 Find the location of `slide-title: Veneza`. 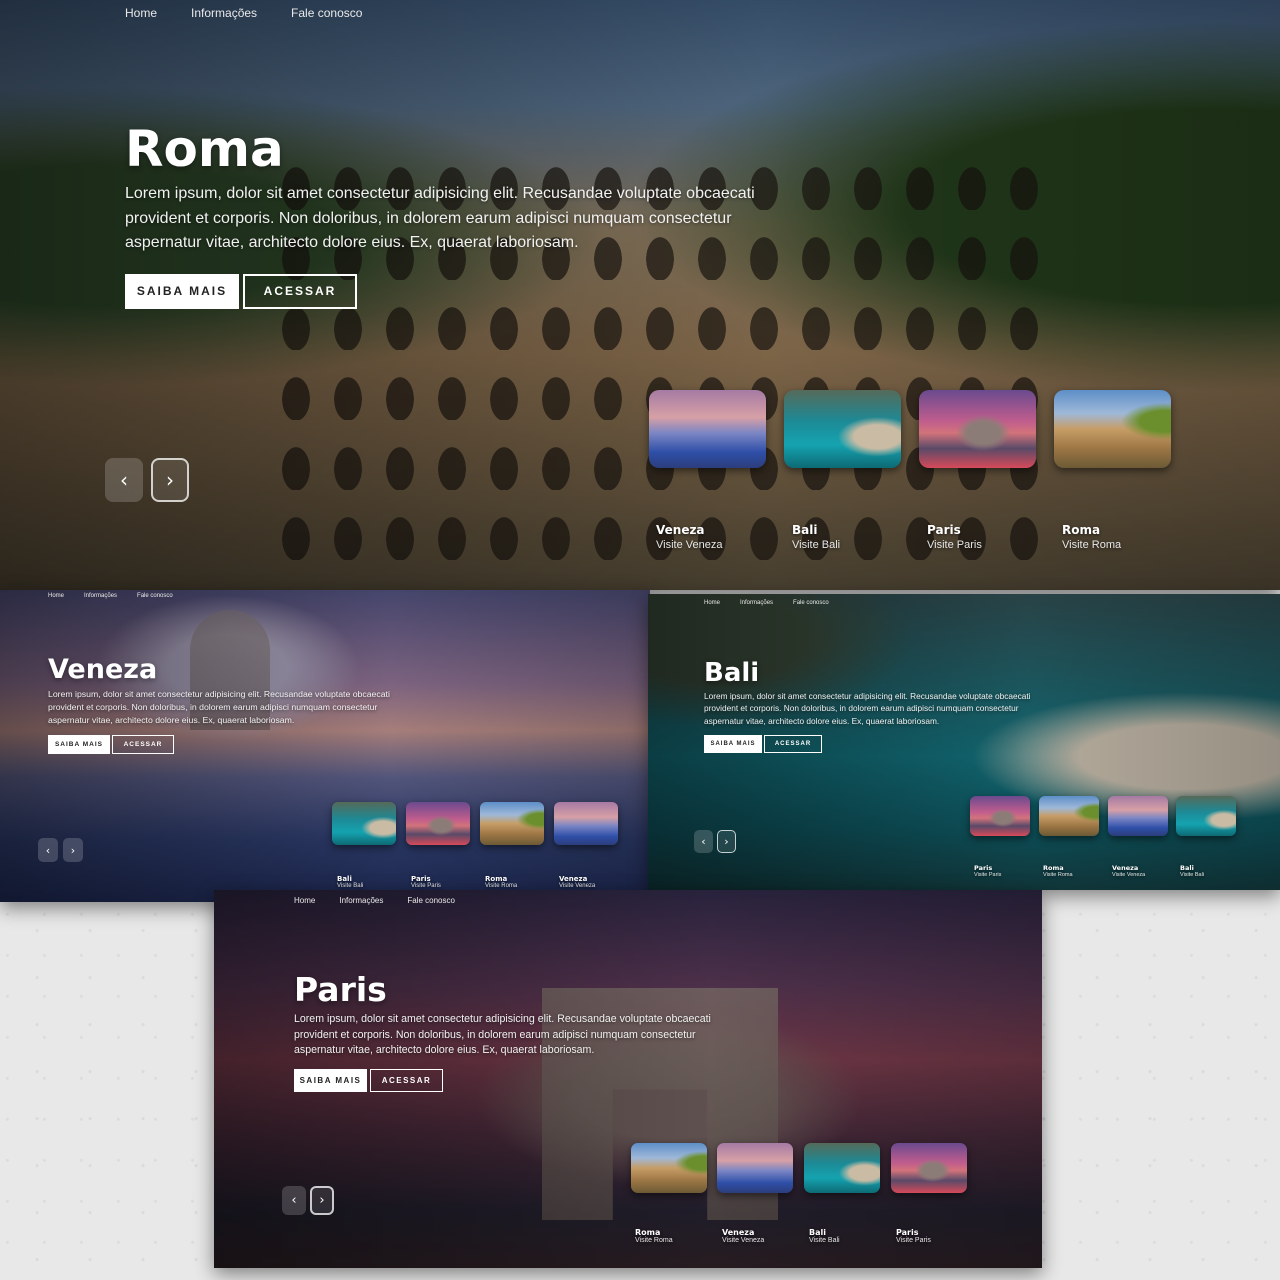

slide-title: Veneza is located at coordinates (103, 669).